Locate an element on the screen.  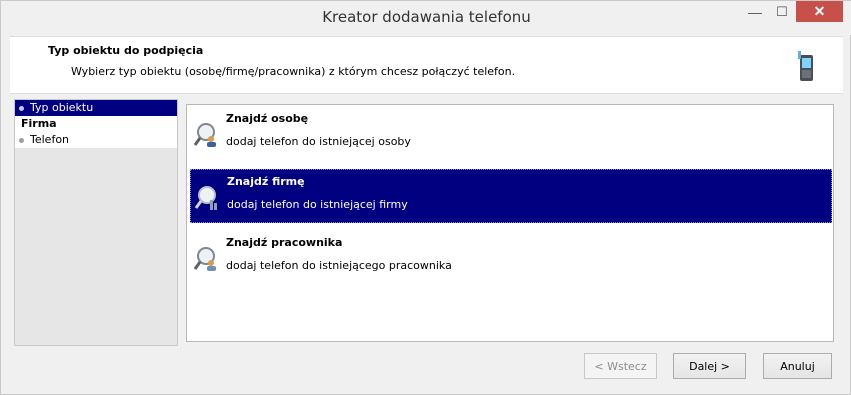
find-employee-icon is located at coordinates (204, 259).